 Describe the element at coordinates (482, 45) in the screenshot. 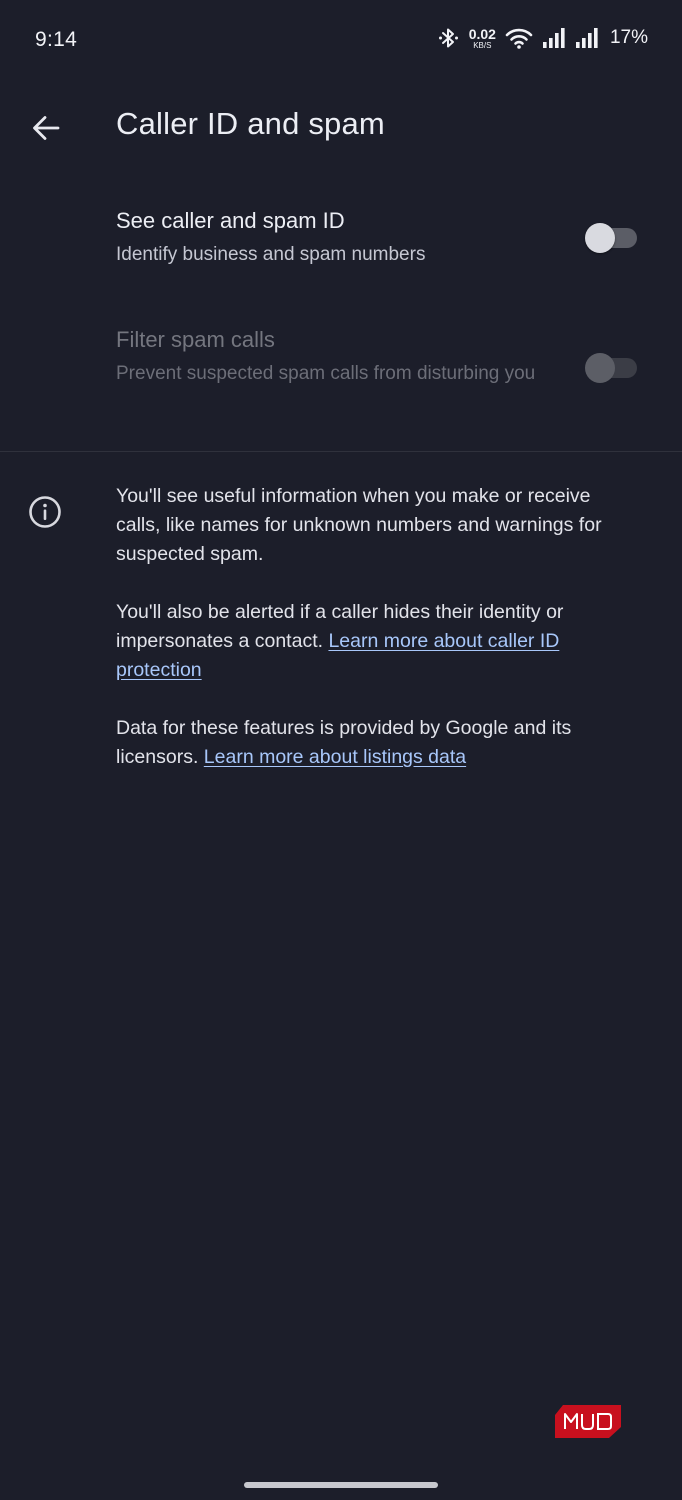

I see `network-speed-unit: KB/S` at that location.